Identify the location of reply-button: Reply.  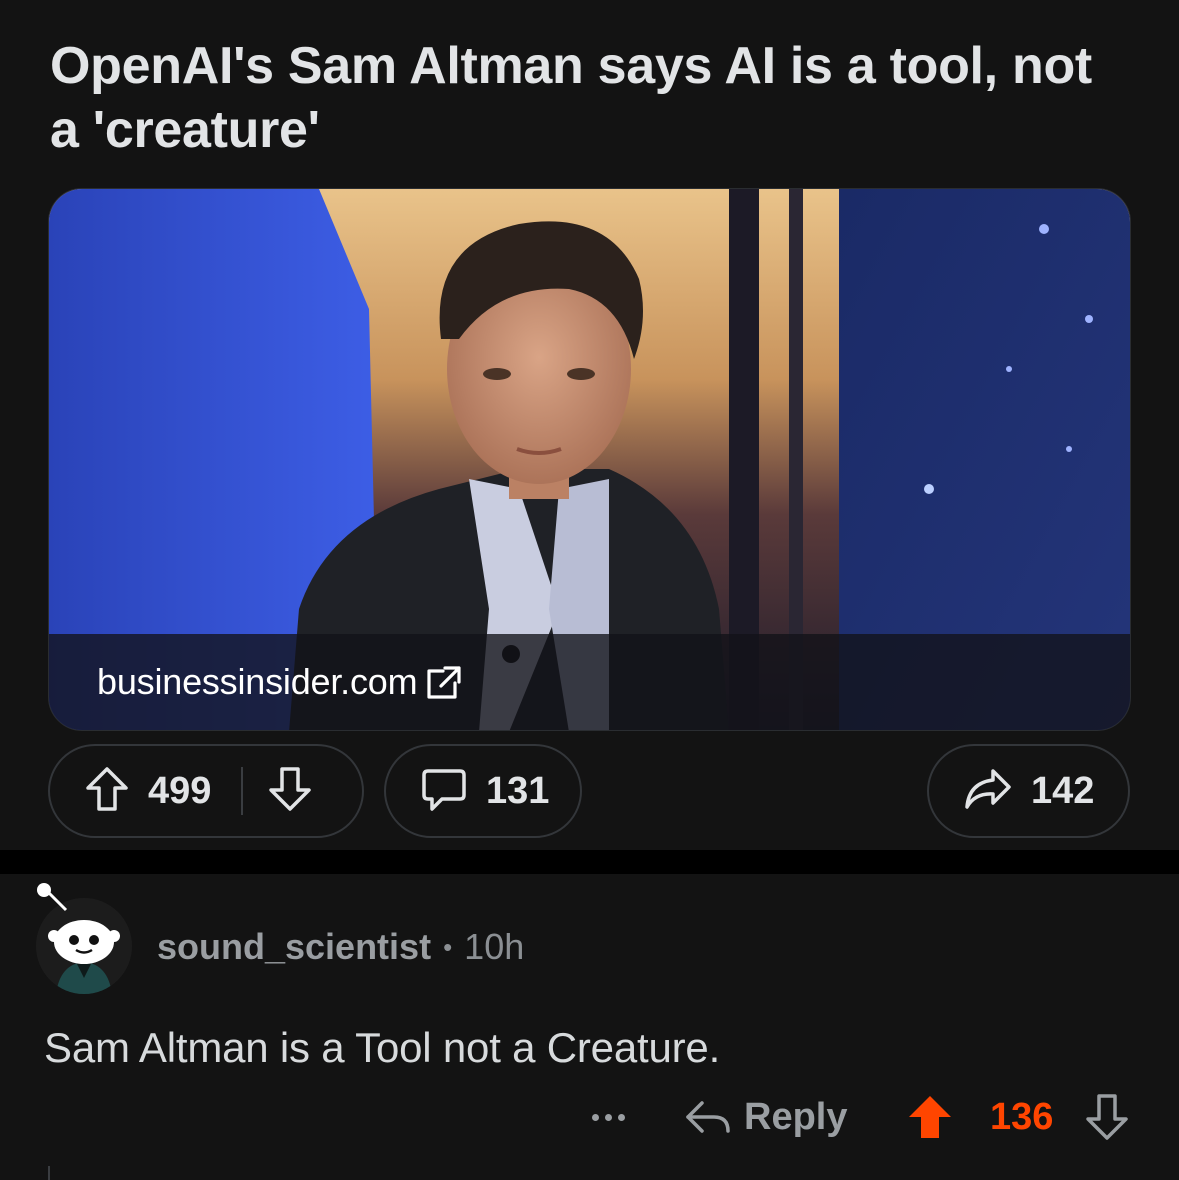
(765, 1117).